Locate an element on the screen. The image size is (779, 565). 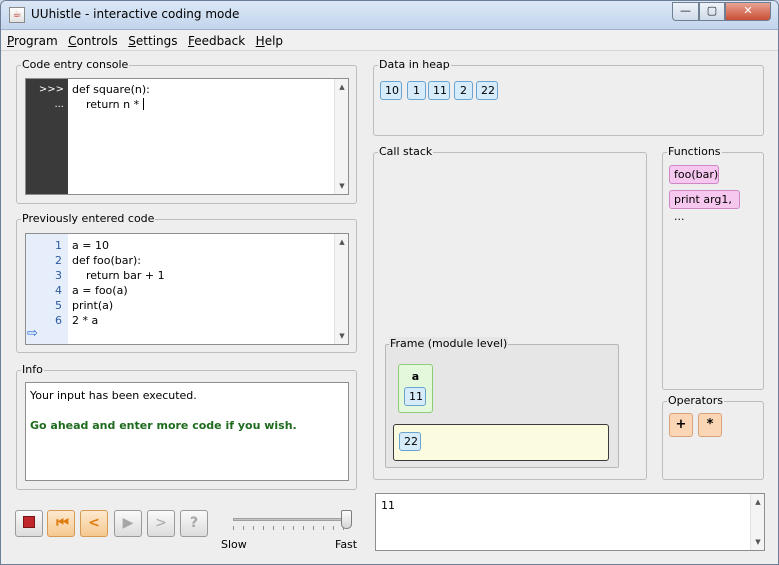
code-entry-label: Code entry console is located at coordinates (75, 65).